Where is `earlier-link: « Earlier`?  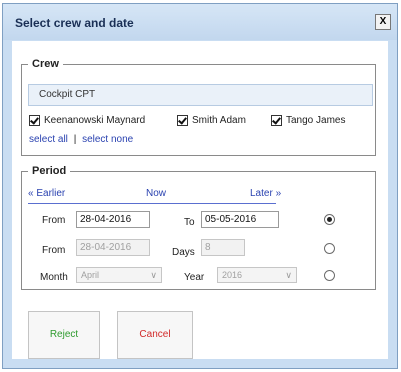
earlier-link: « Earlier is located at coordinates (46, 193).